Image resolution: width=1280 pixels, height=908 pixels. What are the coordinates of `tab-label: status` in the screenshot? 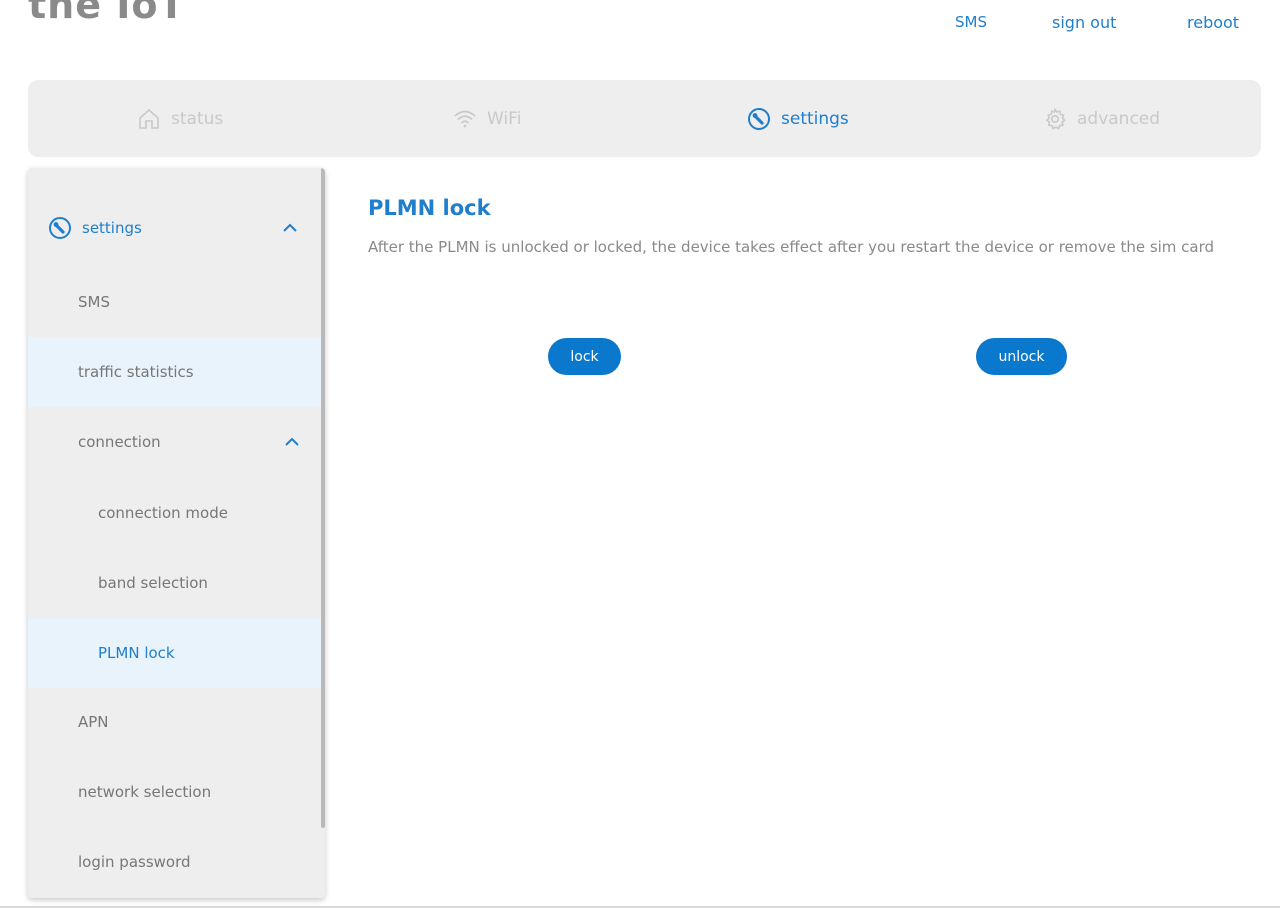 It's located at (197, 118).